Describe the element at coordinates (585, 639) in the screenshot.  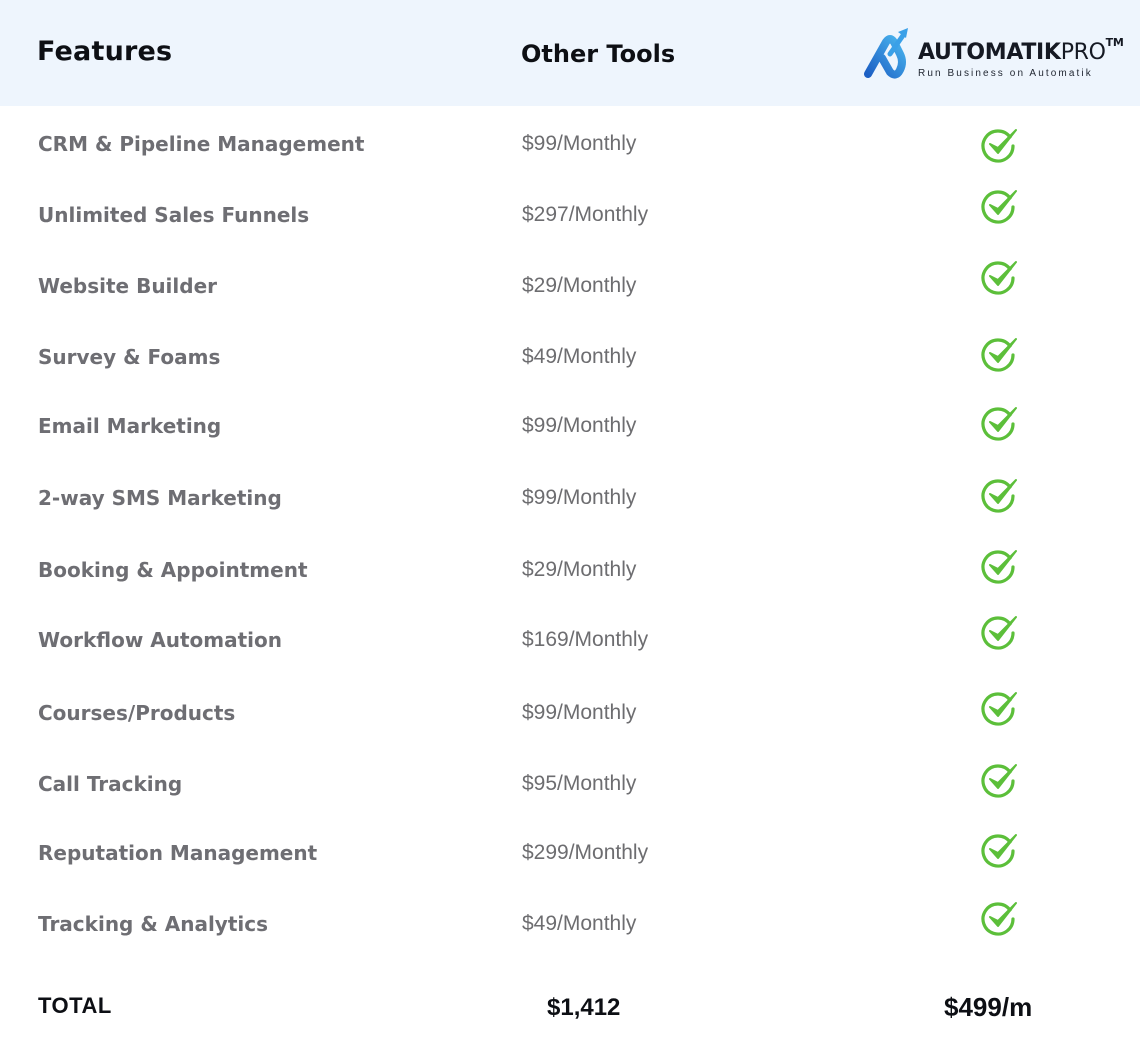
I see `other-tools-price: $169/Monthly` at that location.